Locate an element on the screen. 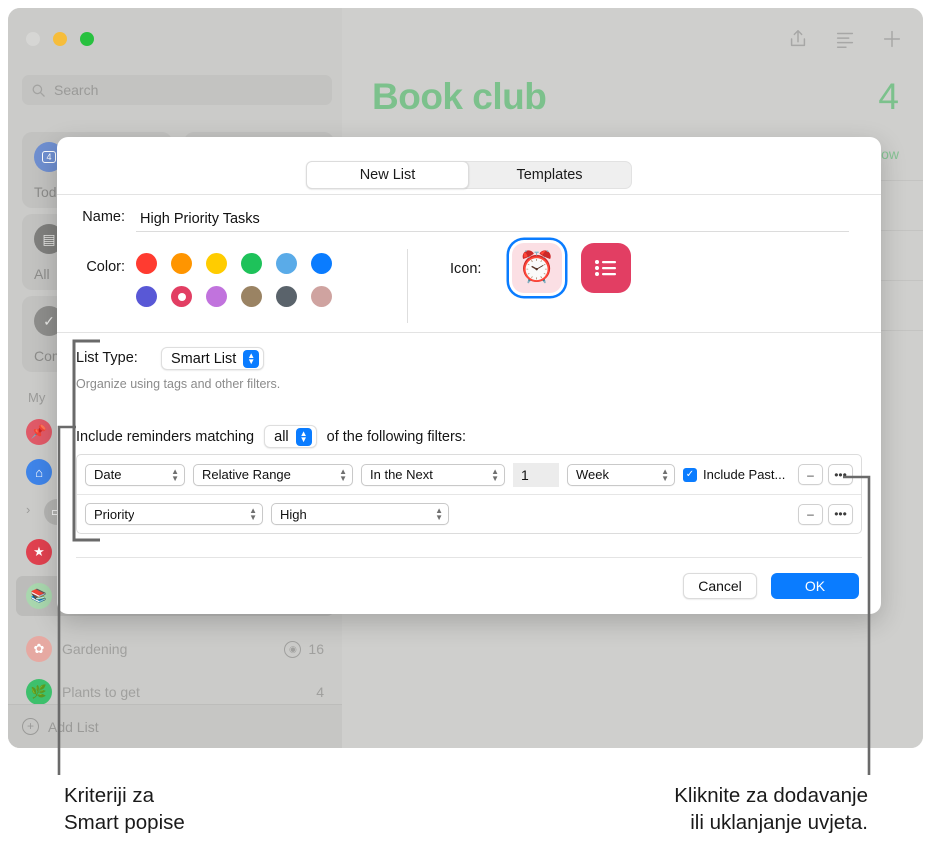 The height and width of the screenshot is (851, 931). name-field-label: Name: is located at coordinates (103, 217).